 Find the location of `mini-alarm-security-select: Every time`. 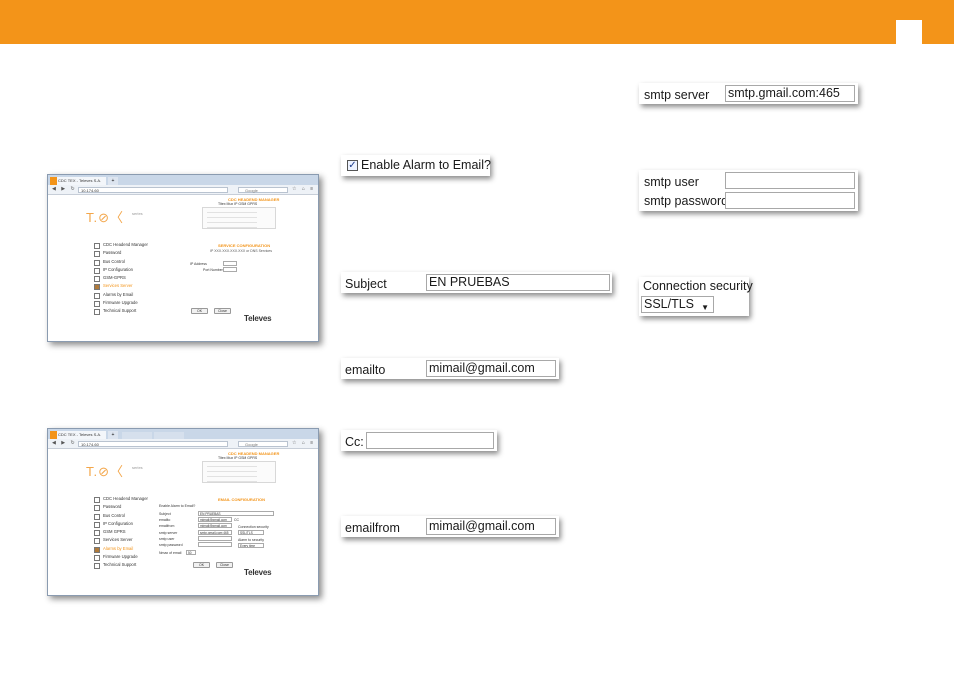

mini-alarm-security-select: Every time is located at coordinates (251, 545).